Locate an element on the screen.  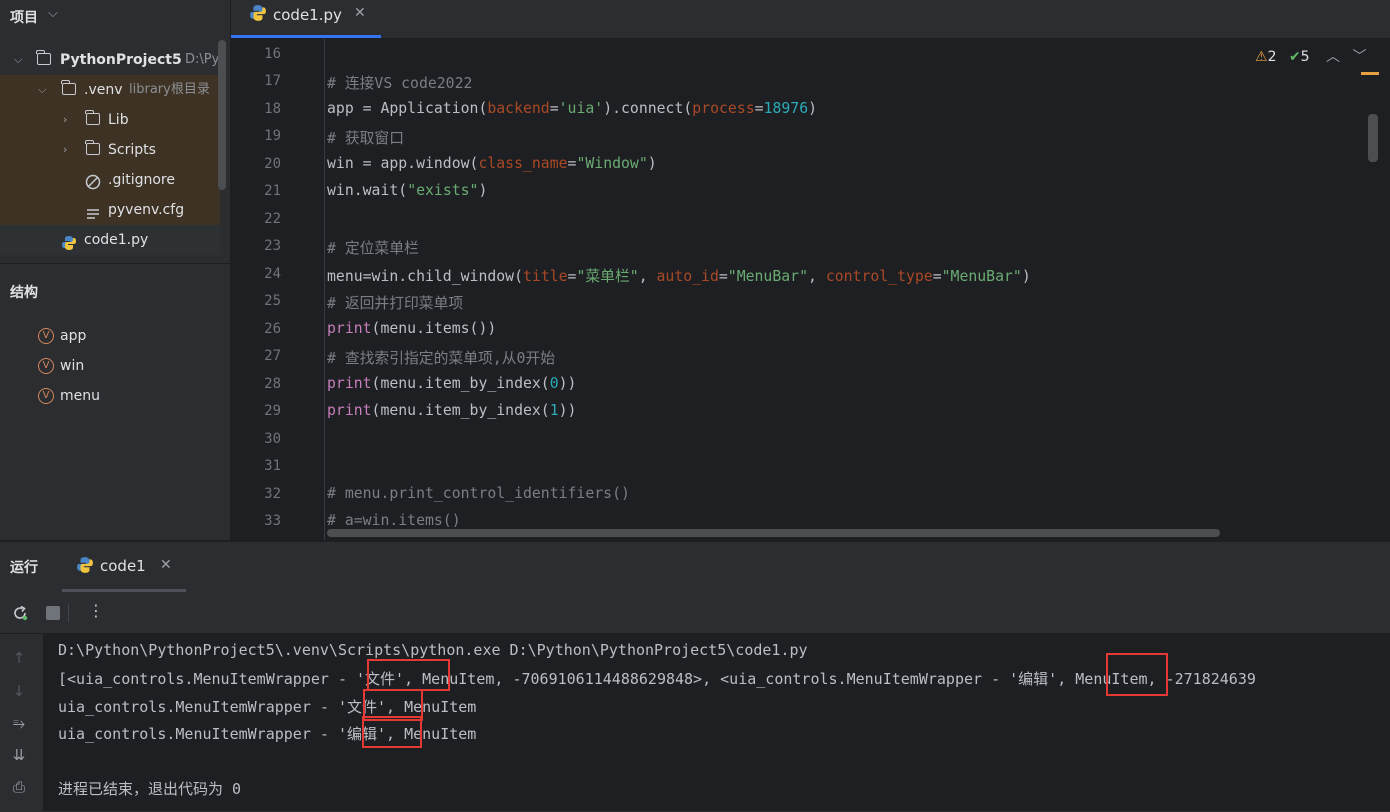
tree-item-lib: › Lib is located at coordinates (110, 120).